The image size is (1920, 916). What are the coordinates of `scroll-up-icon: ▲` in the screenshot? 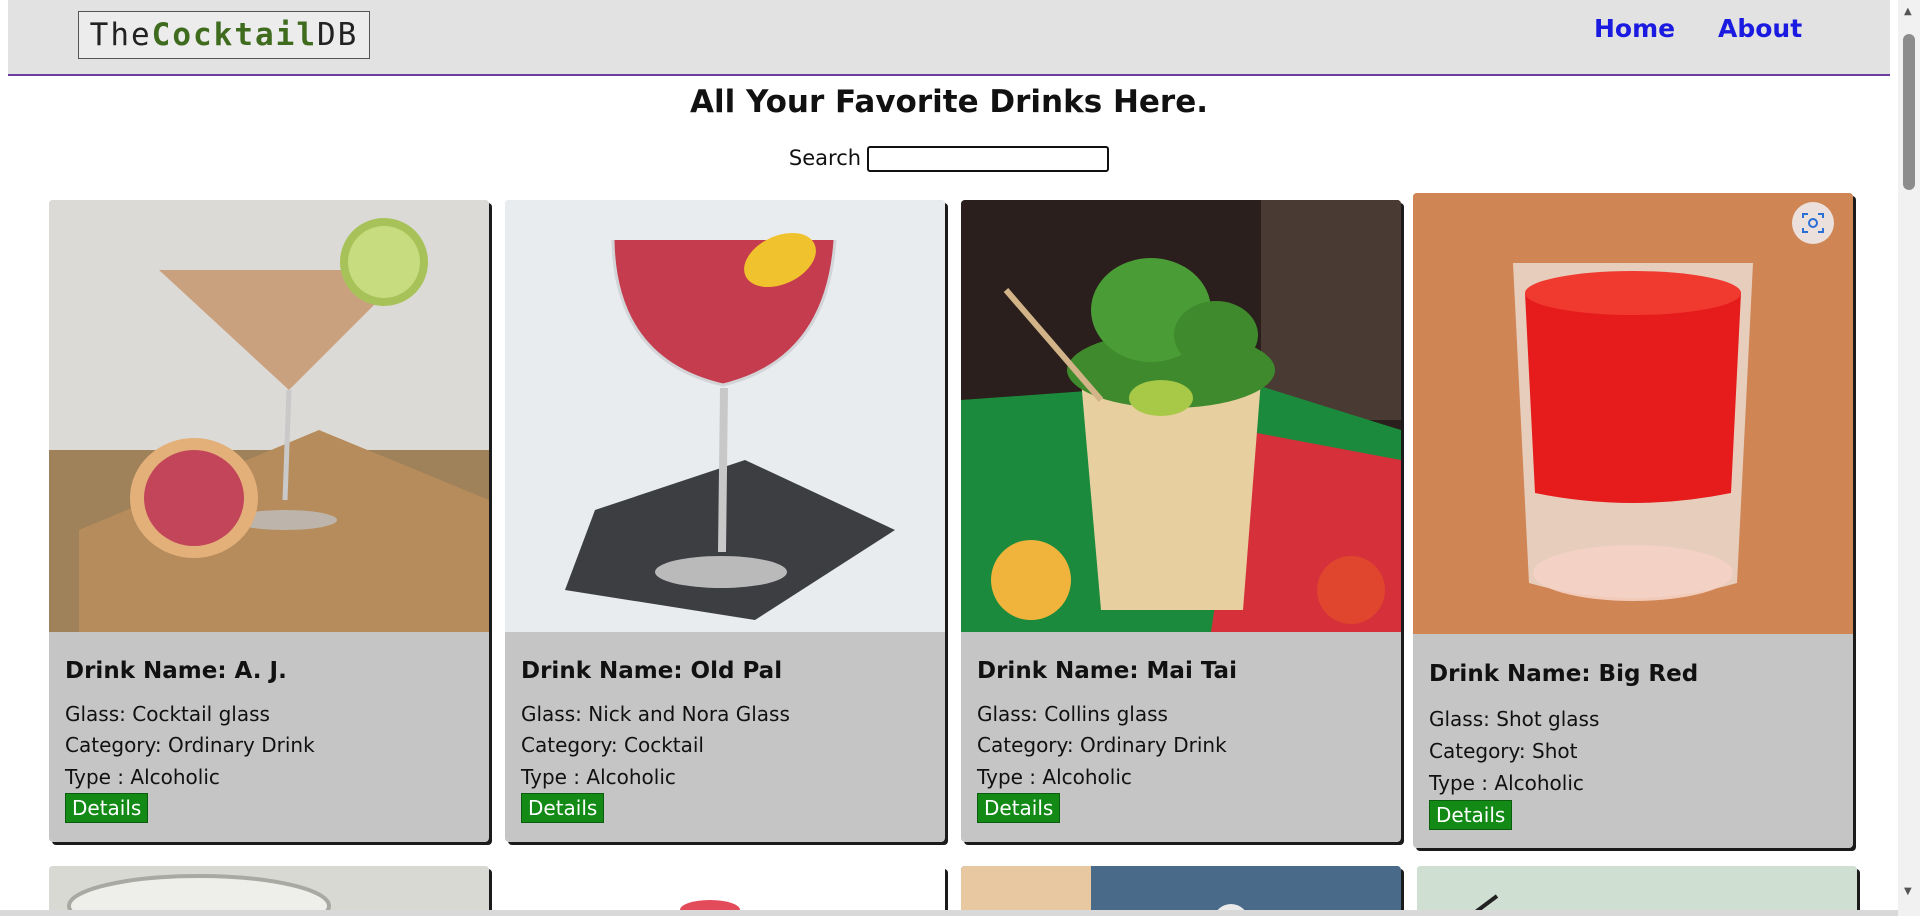 It's located at (1908, 11).